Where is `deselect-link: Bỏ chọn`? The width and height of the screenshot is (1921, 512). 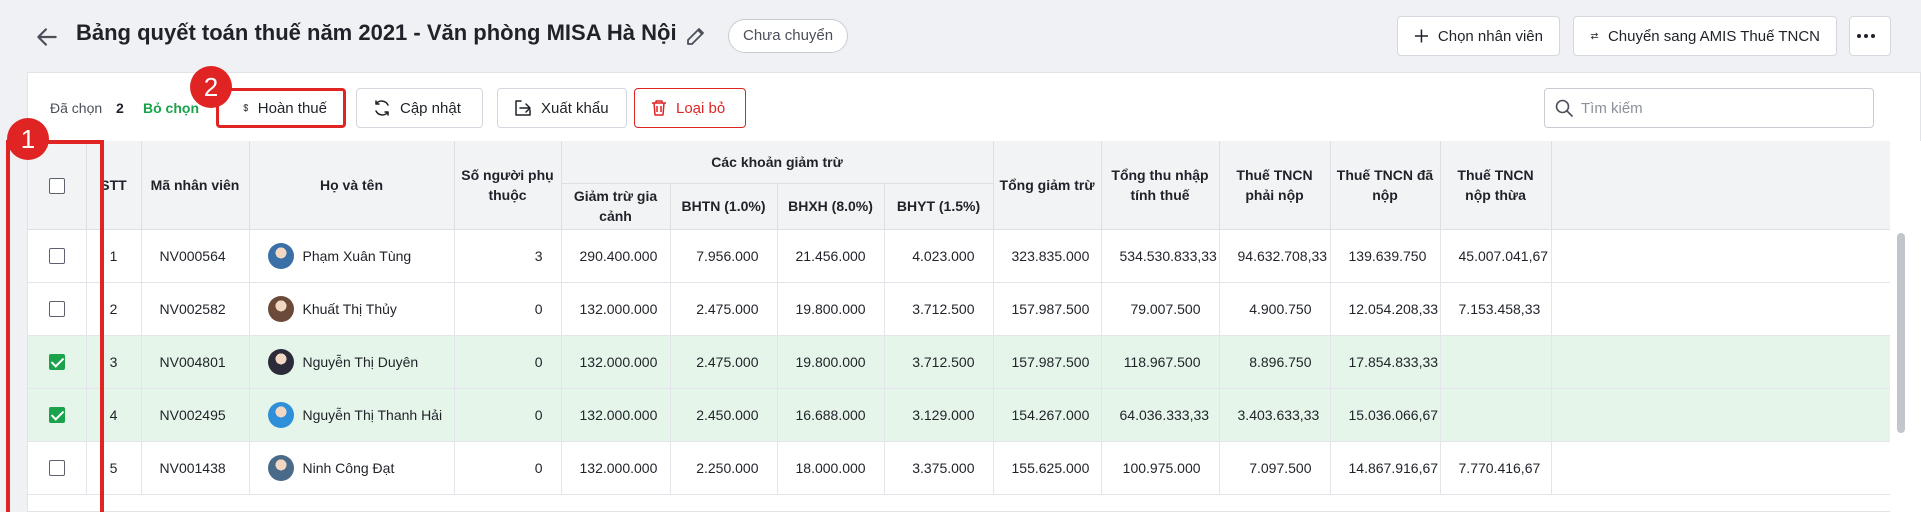 deselect-link: Bỏ chọn is located at coordinates (171, 108).